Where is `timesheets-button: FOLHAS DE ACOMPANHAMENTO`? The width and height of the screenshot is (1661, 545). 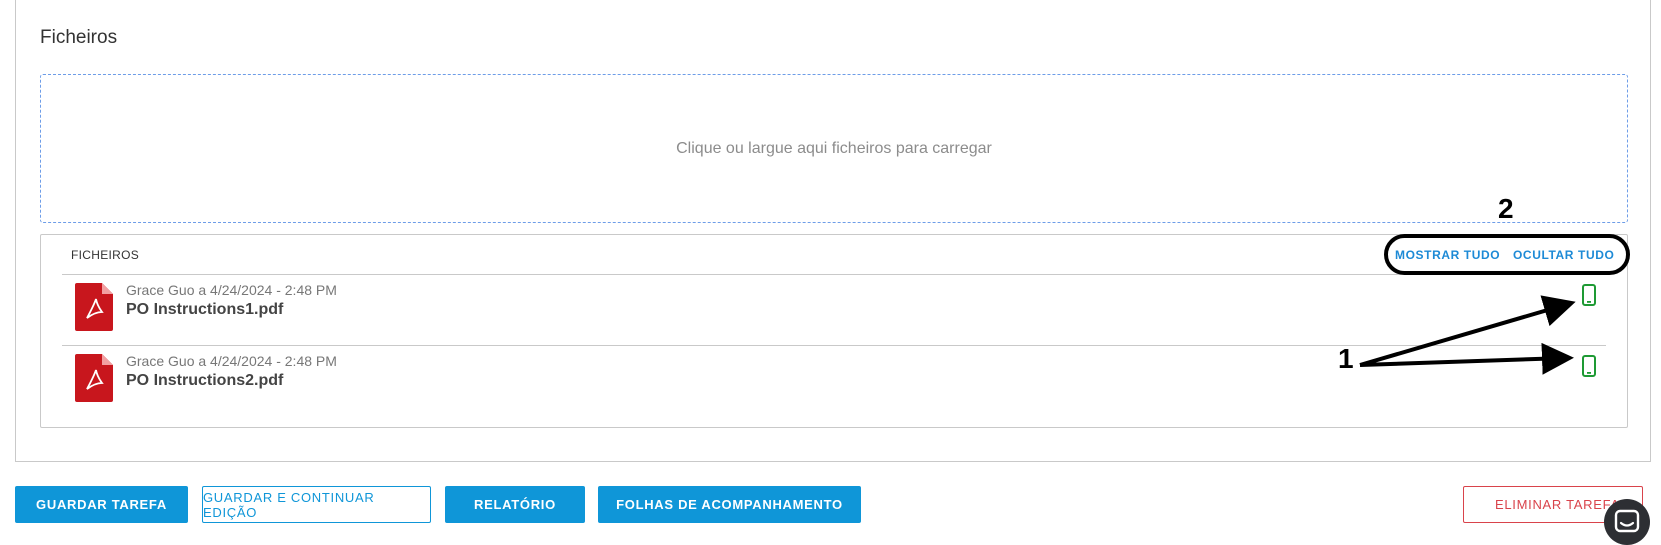 timesheets-button: FOLHAS DE ACOMPANHAMENTO is located at coordinates (729, 504).